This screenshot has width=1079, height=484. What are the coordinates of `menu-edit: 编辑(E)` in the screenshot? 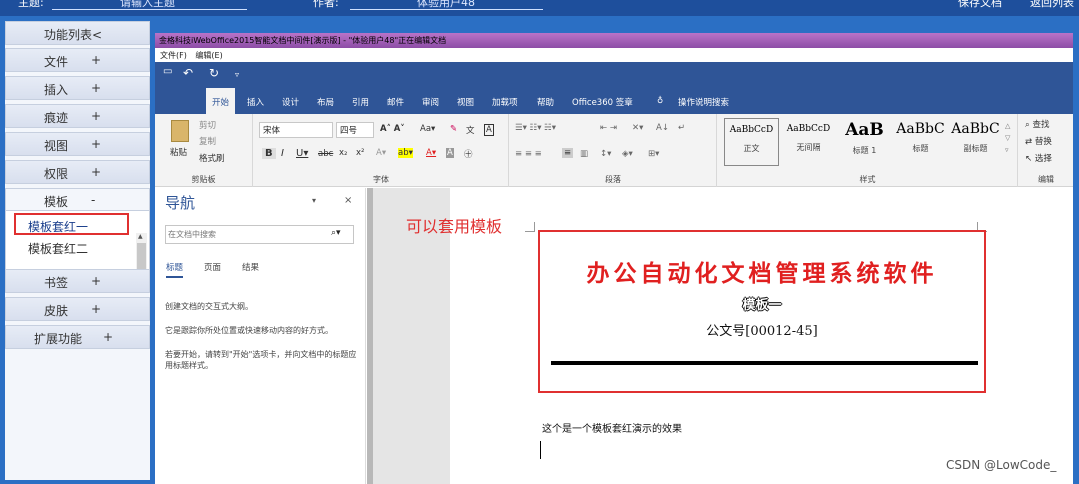 It's located at (208, 55).